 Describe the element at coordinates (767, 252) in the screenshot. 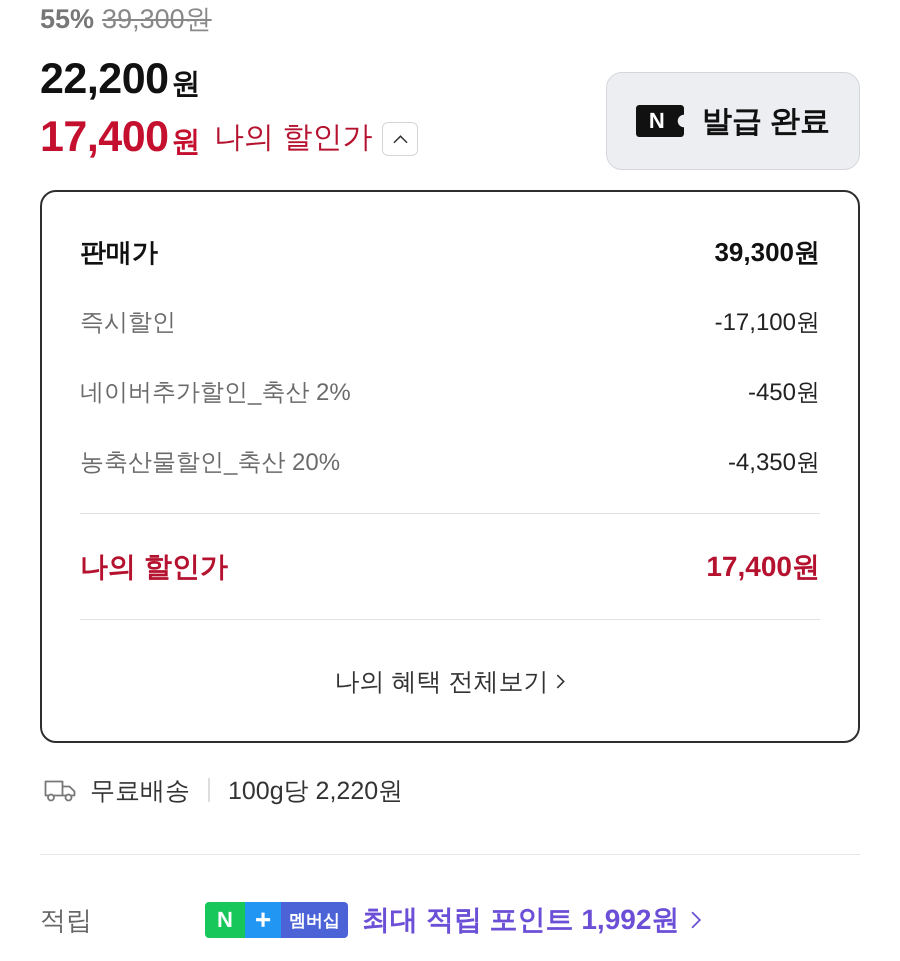

I see `breakdown-amount: 39,300원` at that location.